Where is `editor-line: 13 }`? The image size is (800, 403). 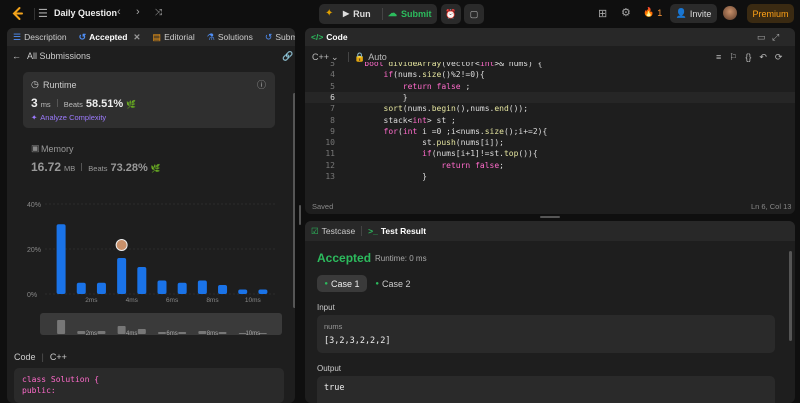 editor-line: 13 } is located at coordinates (550, 176).